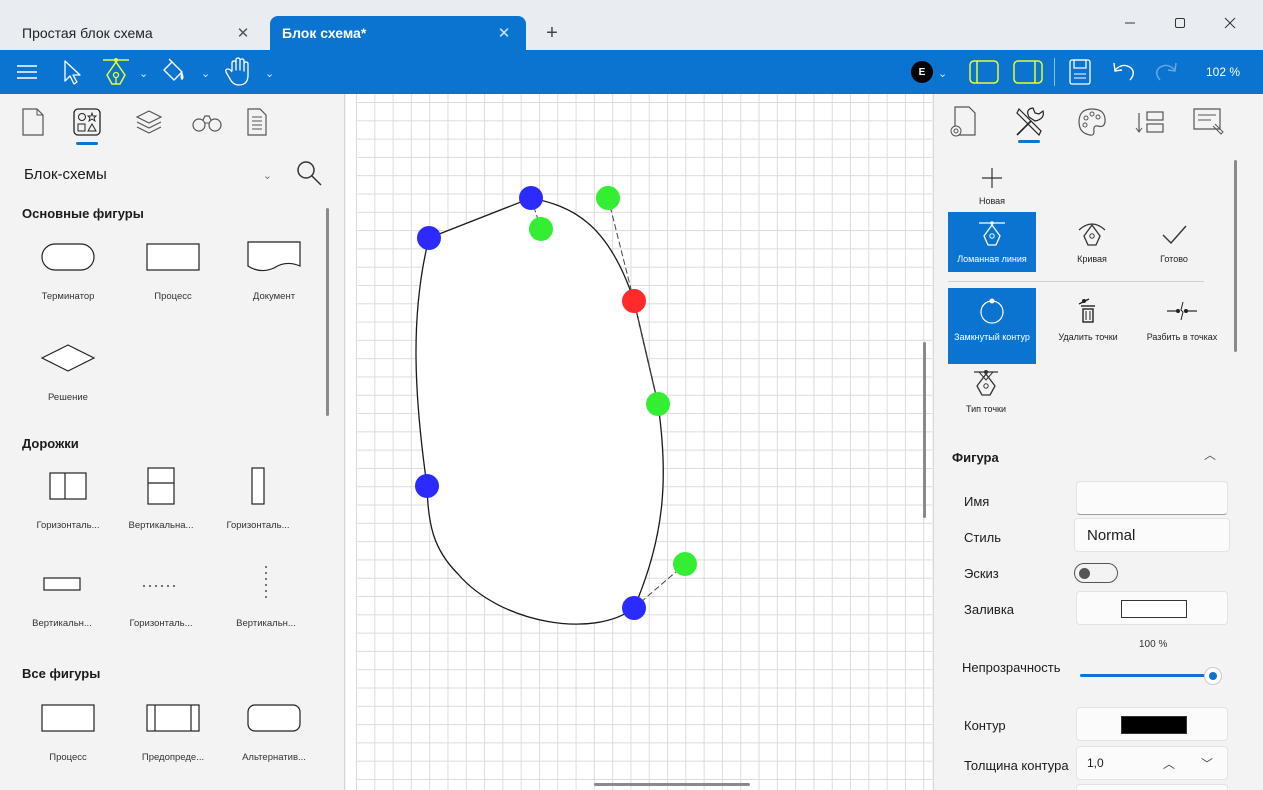  What do you see at coordinates (986, 390) in the screenshot?
I see `point-type-button: Тип точки` at bounding box center [986, 390].